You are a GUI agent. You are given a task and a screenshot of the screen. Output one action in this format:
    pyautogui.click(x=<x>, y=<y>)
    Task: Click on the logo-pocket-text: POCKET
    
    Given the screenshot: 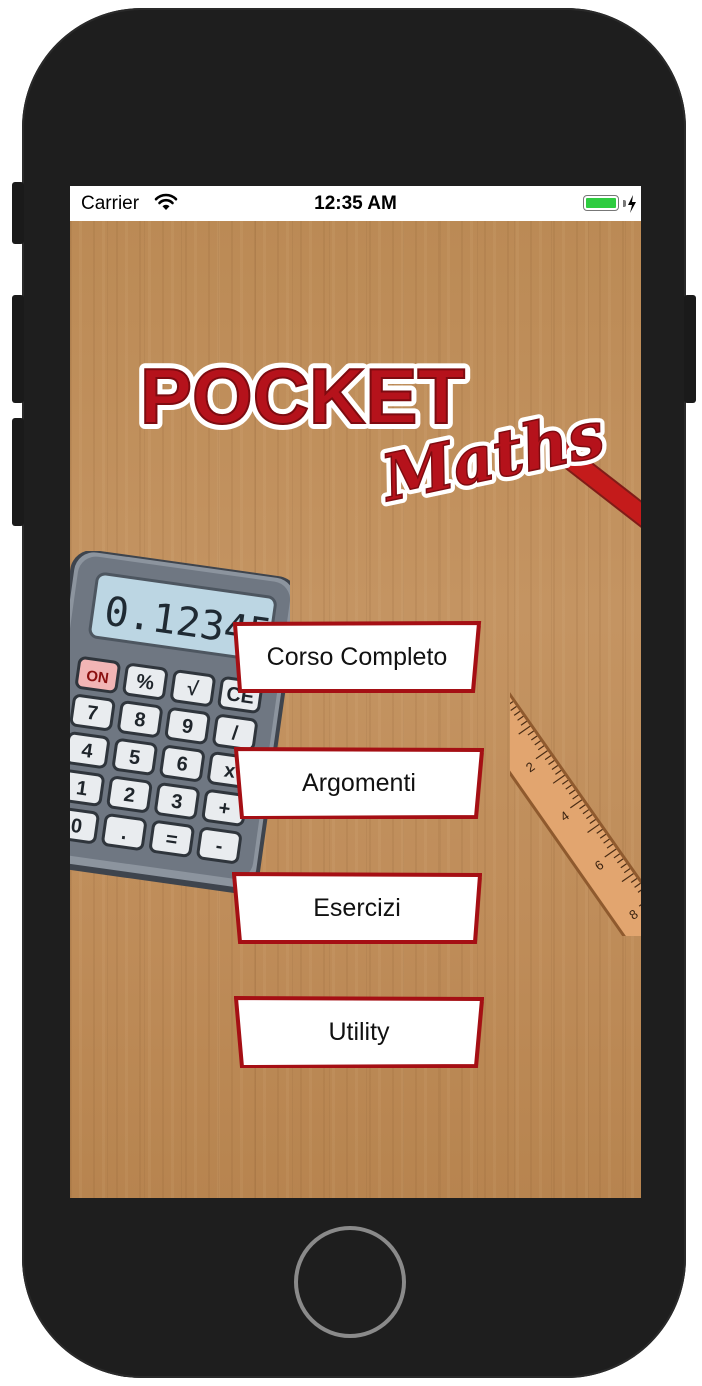 What is the action you would take?
    pyautogui.click(x=302, y=396)
    